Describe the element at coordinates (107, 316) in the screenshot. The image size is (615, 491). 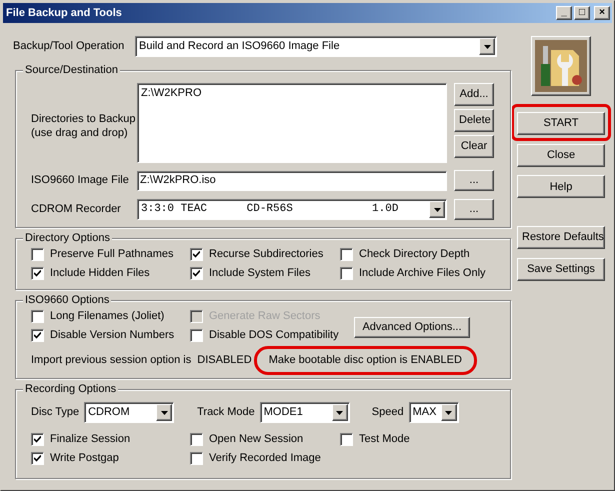
I see `checkbox-label: Long Filenames (Joliet)` at that location.